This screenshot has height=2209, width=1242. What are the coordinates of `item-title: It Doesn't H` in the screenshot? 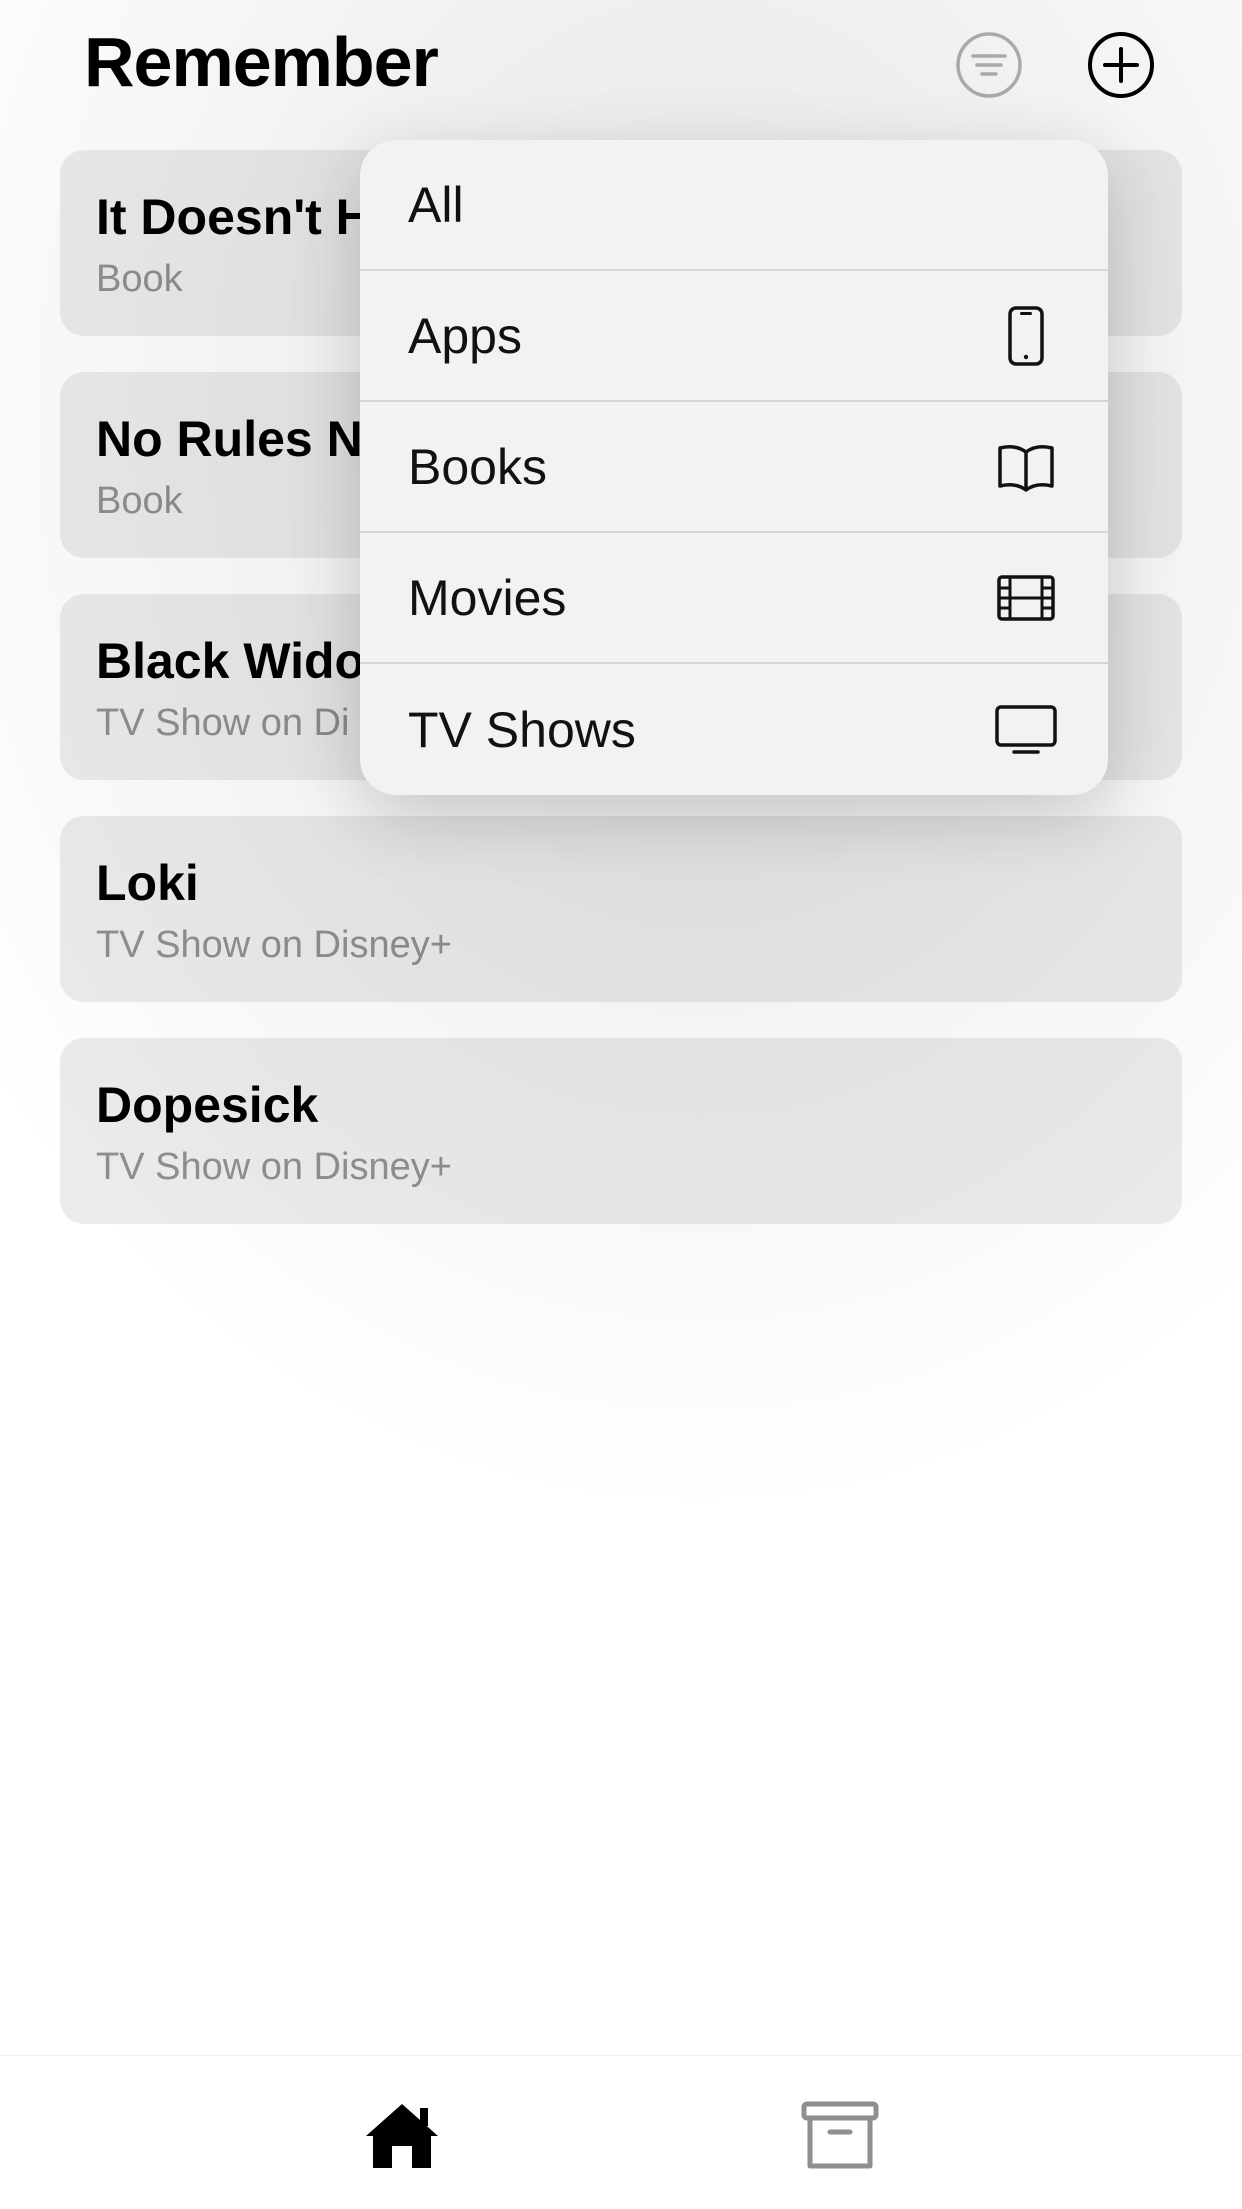 It's located at (234, 217).